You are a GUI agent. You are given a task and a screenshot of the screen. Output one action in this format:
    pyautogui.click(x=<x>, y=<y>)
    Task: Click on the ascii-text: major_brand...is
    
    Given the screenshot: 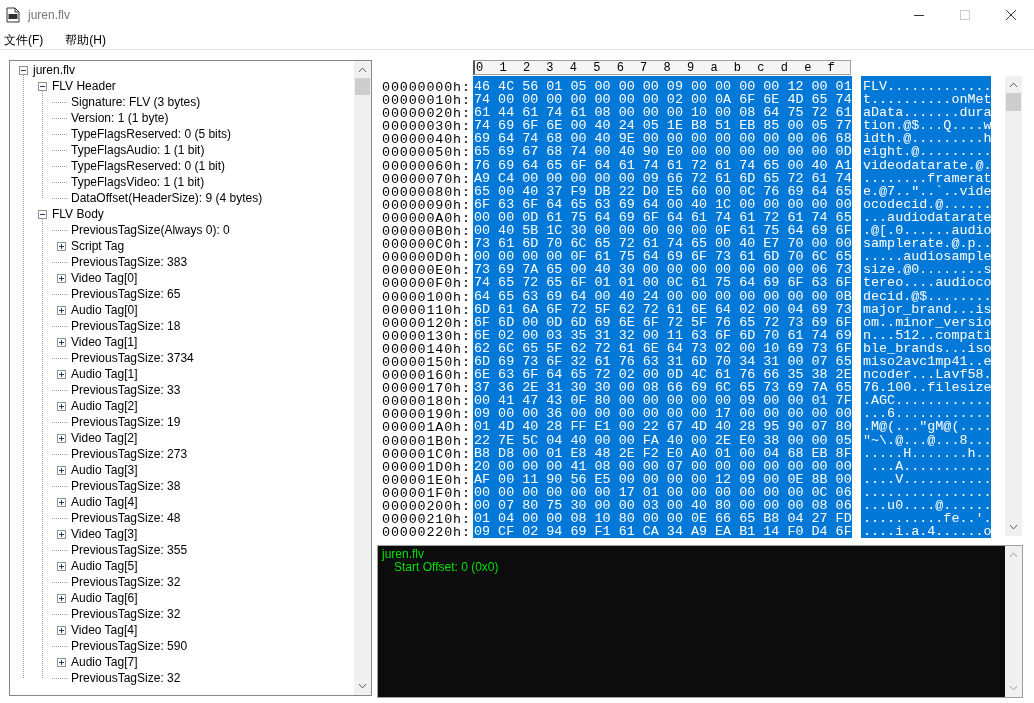 What is the action you would take?
    pyautogui.click(x=927, y=309)
    